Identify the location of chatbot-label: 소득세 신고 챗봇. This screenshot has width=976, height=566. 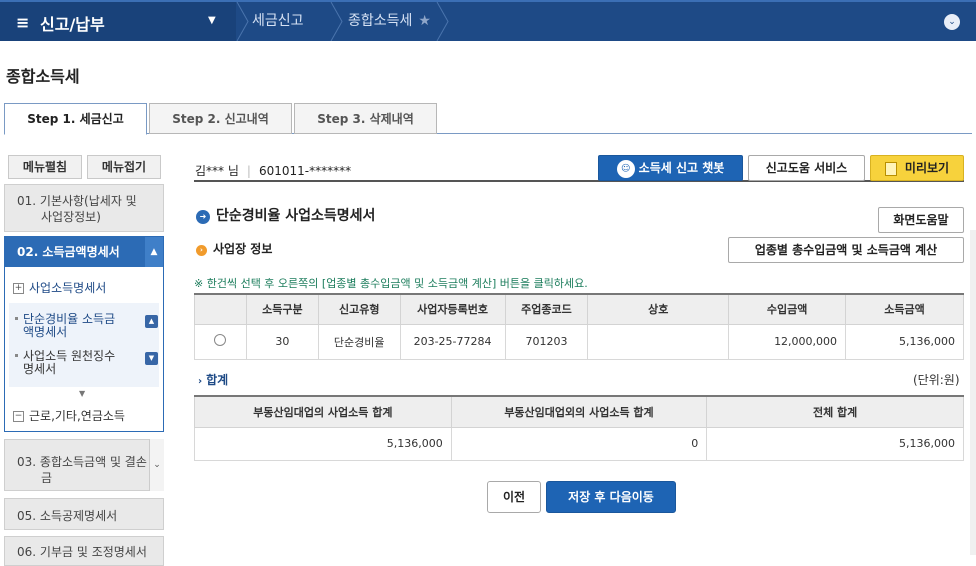
(681, 168).